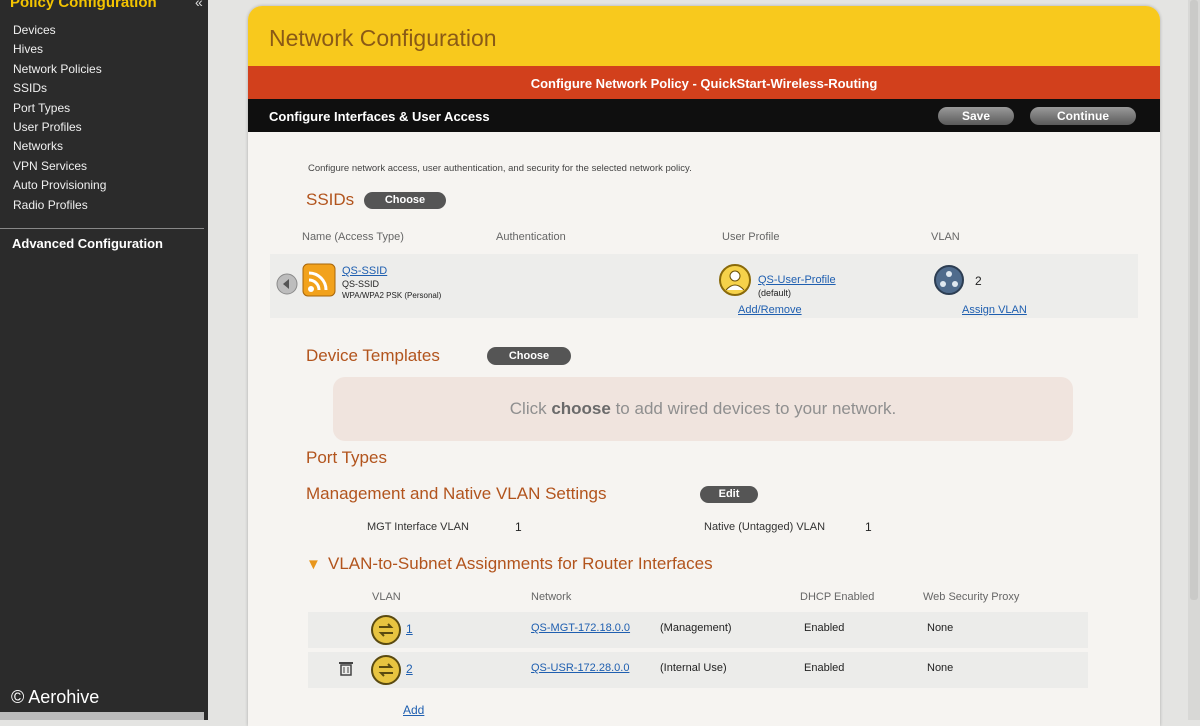  I want to click on vlan-network-icon, so click(949, 282).